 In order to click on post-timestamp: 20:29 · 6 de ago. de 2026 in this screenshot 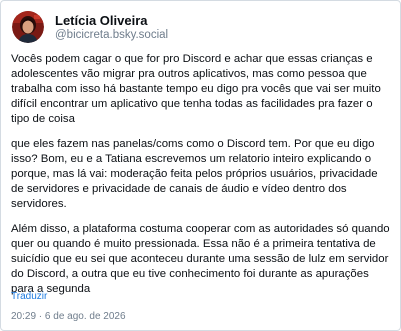, I will do `click(68, 316)`.